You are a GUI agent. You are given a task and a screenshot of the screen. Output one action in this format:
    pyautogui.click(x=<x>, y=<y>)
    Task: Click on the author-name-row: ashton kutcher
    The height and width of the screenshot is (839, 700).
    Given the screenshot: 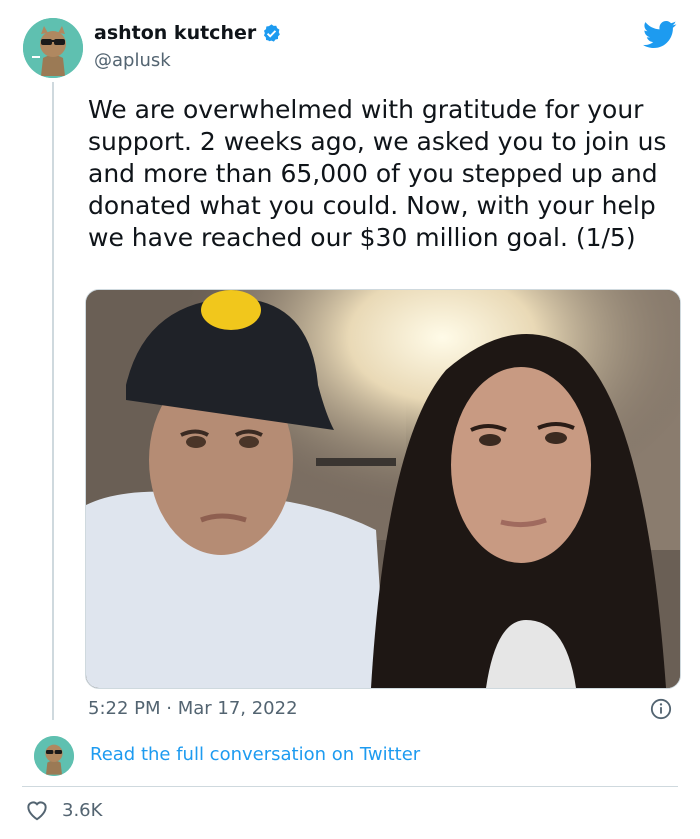 What is the action you would take?
    pyautogui.click(x=188, y=33)
    